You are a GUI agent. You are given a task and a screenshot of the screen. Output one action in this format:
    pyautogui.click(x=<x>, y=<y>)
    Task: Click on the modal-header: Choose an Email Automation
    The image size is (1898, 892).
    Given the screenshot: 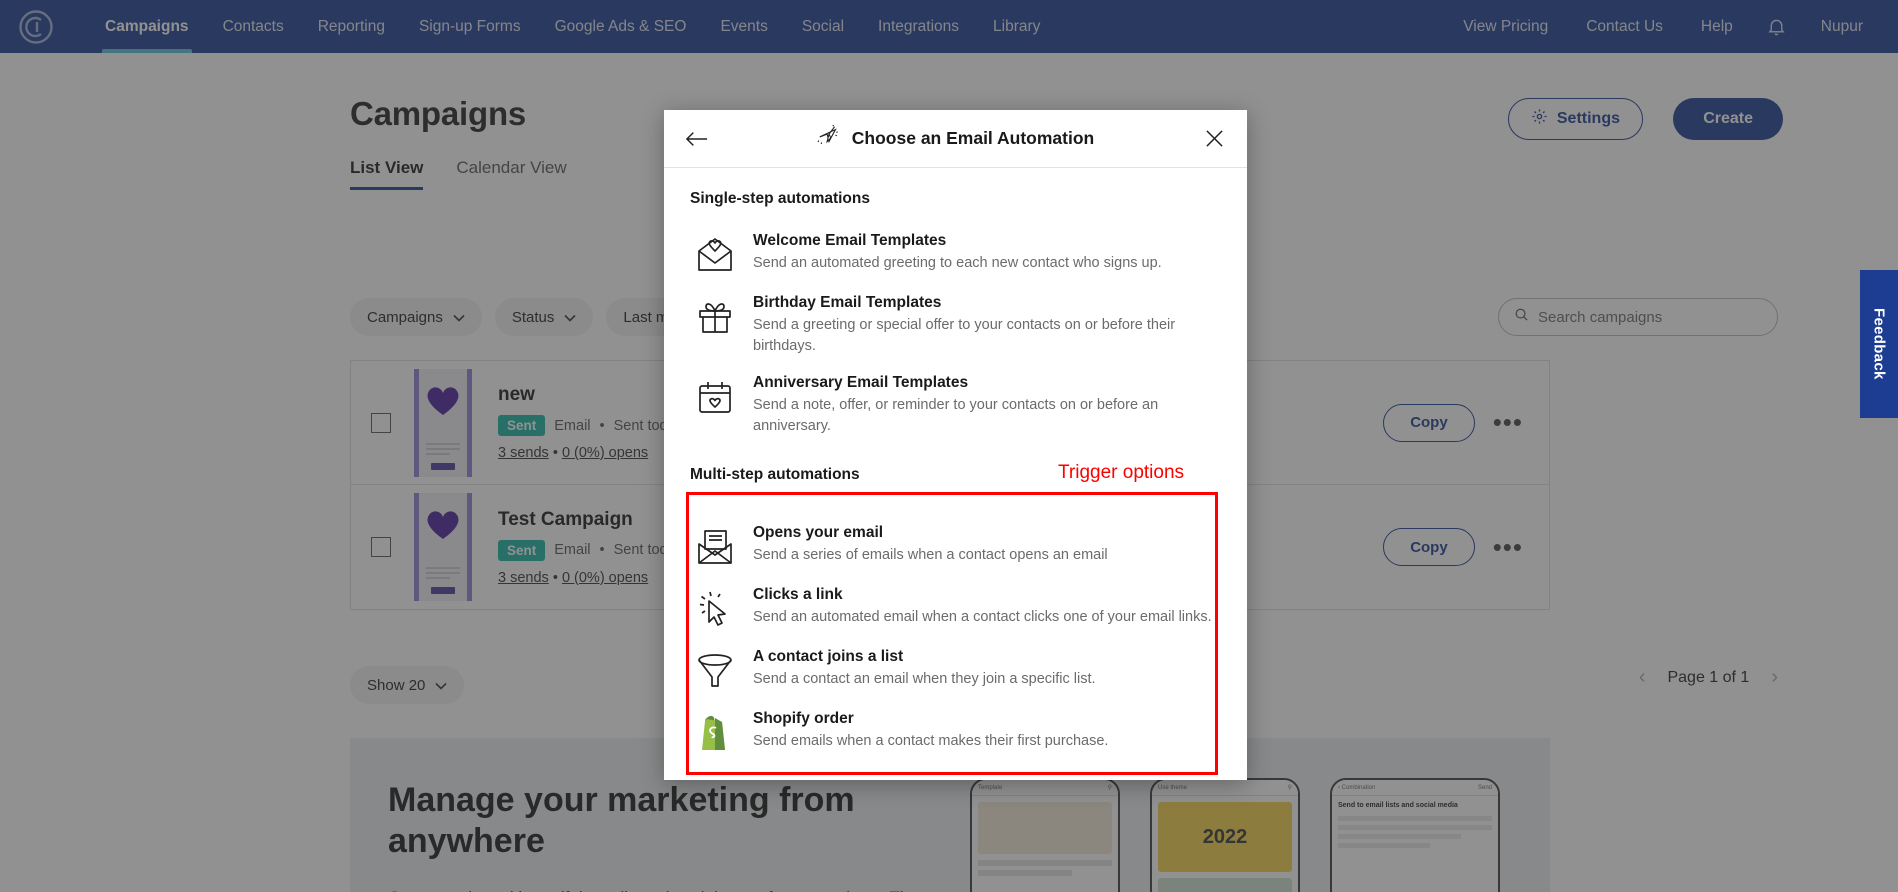 What is the action you would take?
    pyautogui.click(x=955, y=139)
    